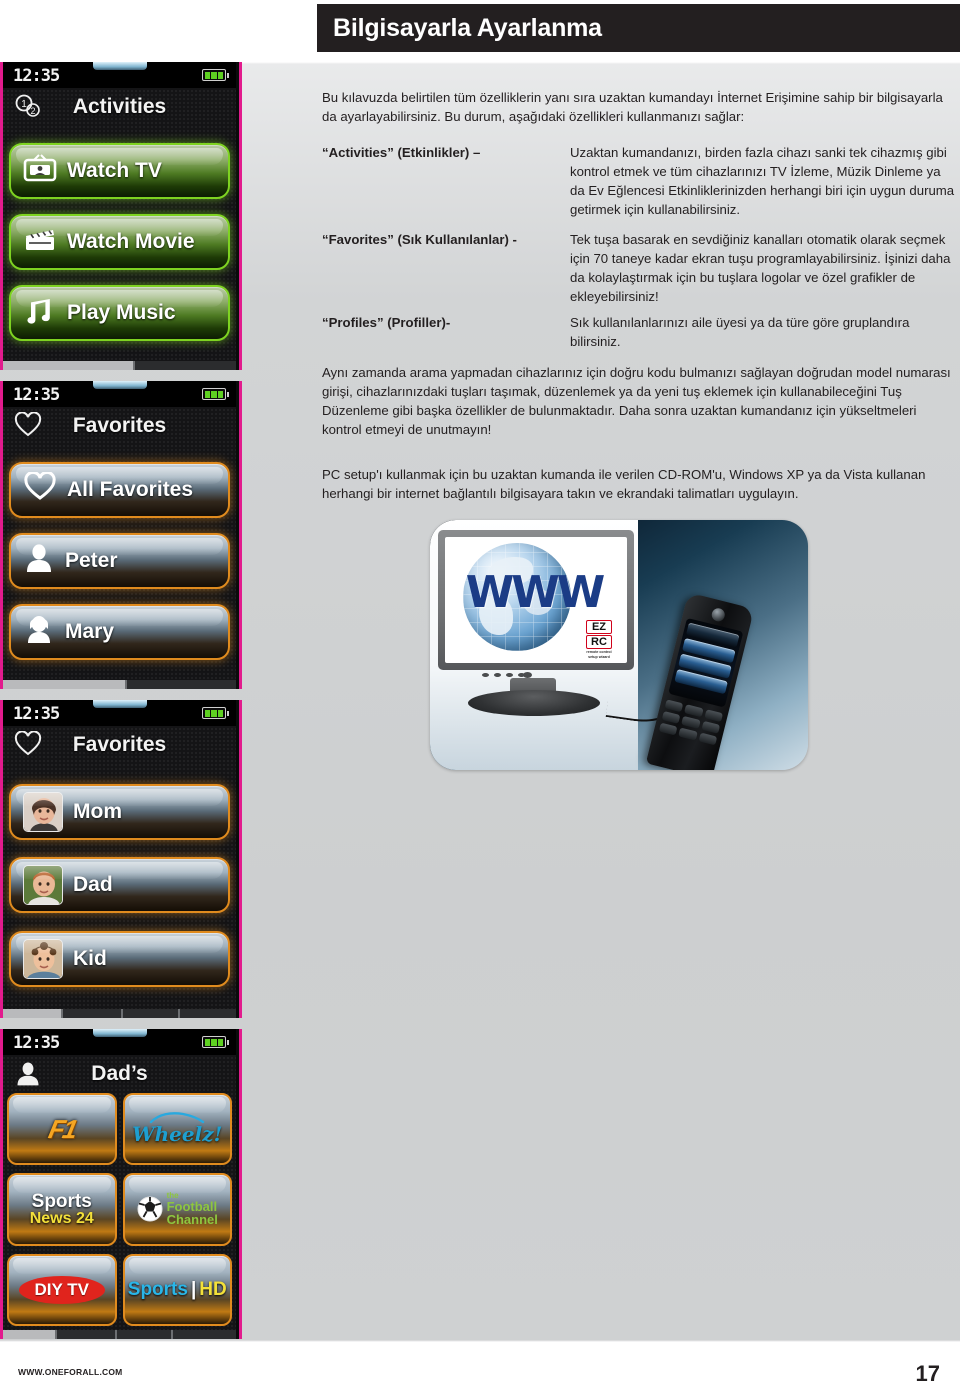  What do you see at coordinates (90, 631) in the screenshot?
I see `list-item-label: Mary` at bounding box center [90, 631].